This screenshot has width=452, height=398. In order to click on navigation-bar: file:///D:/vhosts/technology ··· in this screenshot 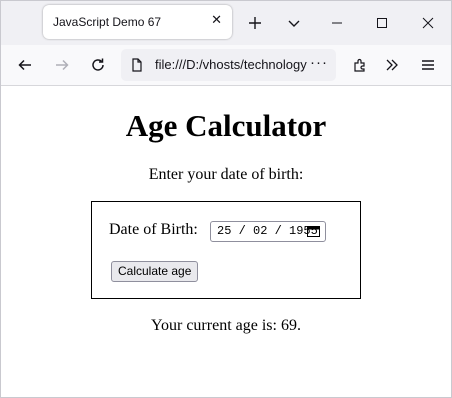, I will do `click(226, 65)`.